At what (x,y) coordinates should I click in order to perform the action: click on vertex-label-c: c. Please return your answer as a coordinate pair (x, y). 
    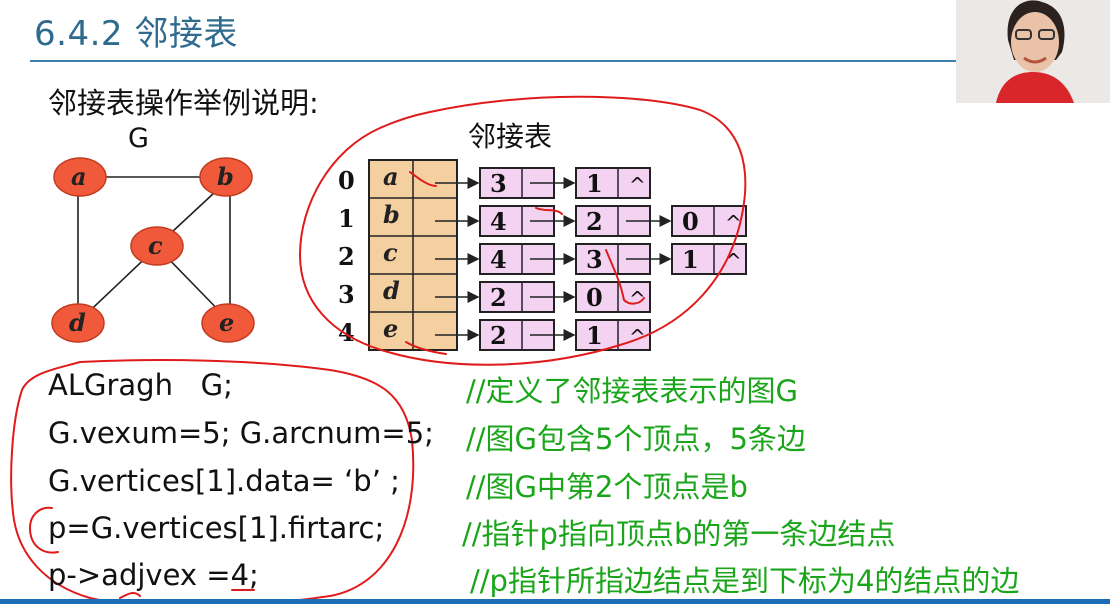
    Looking at the image, I should click on (155, 245).